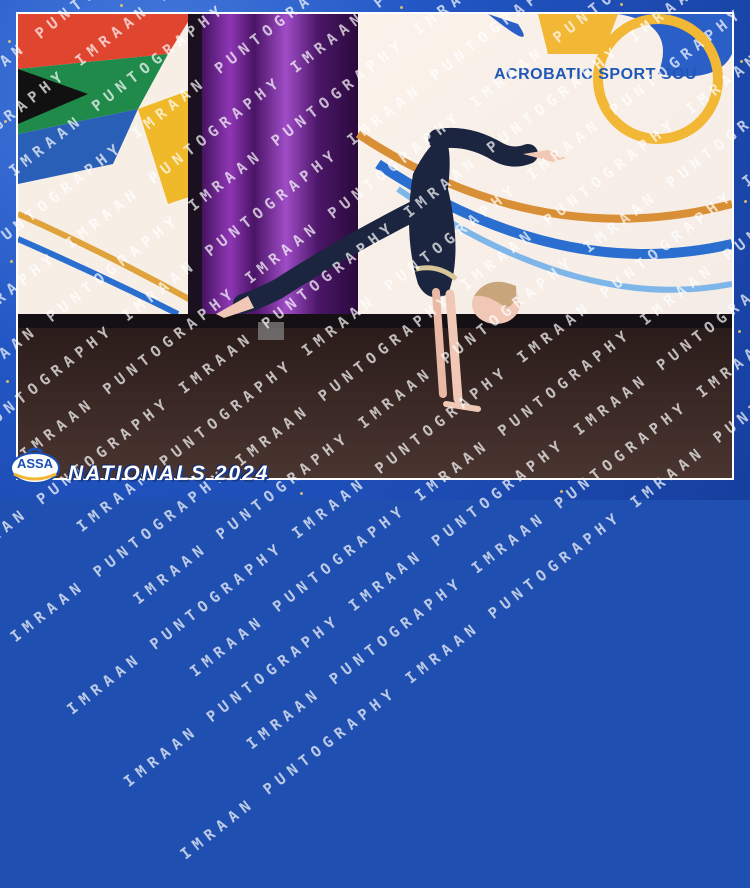  I want to click on banner-text: ACROBATIC SPORT SOU, so click(595, 74).